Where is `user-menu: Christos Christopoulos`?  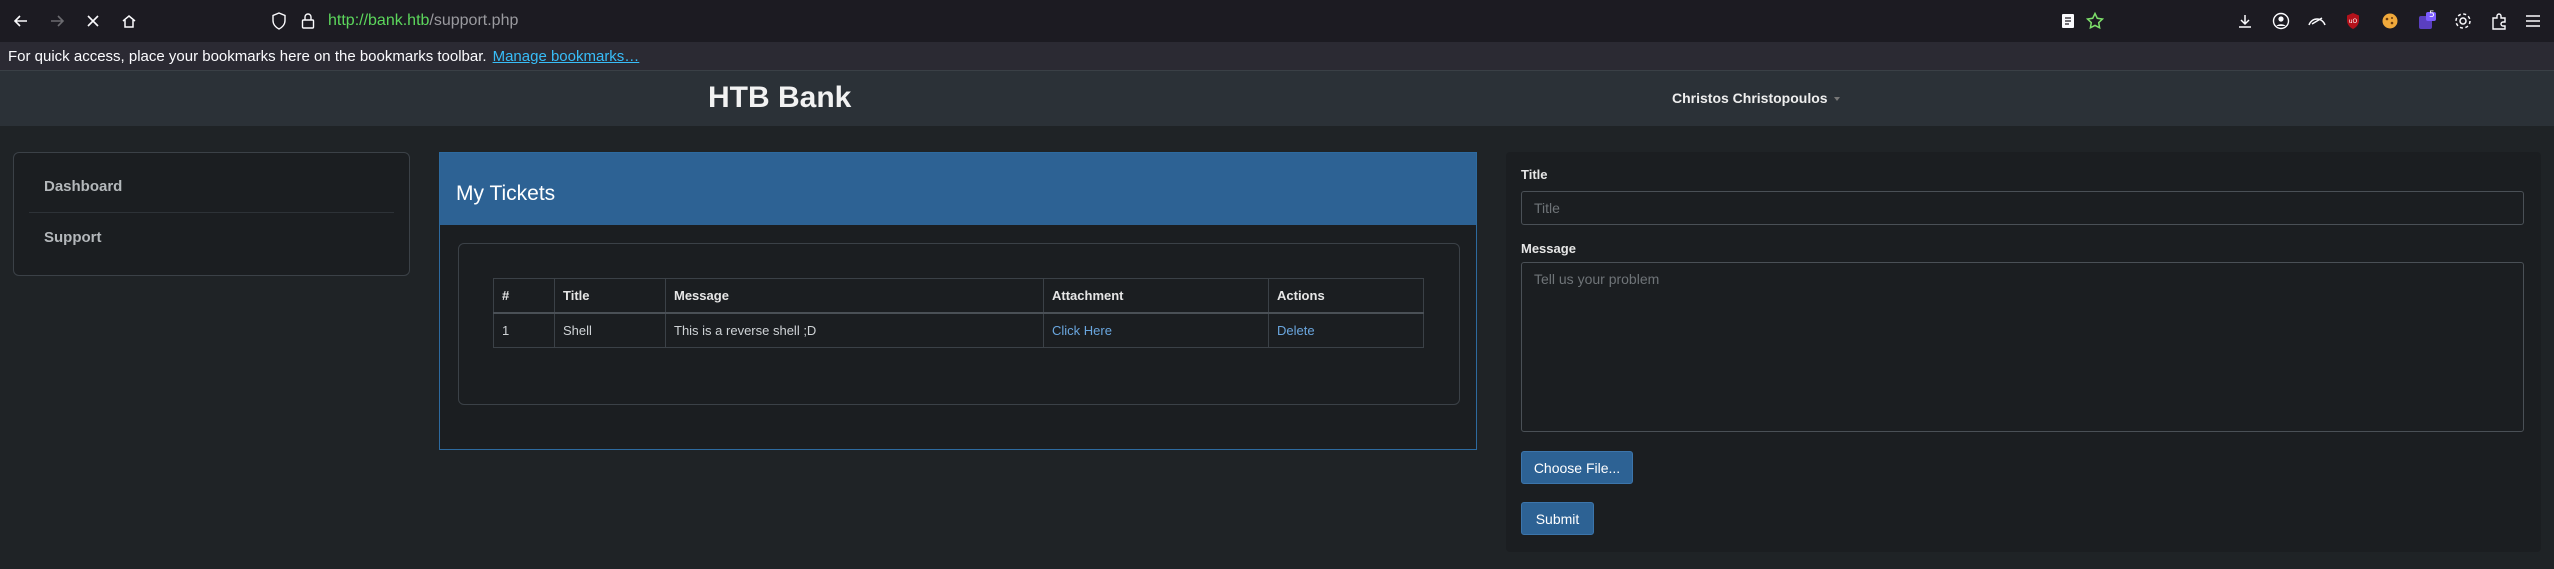 user-menu: Christos Christopoulos is located at coordinates (1756, 98).